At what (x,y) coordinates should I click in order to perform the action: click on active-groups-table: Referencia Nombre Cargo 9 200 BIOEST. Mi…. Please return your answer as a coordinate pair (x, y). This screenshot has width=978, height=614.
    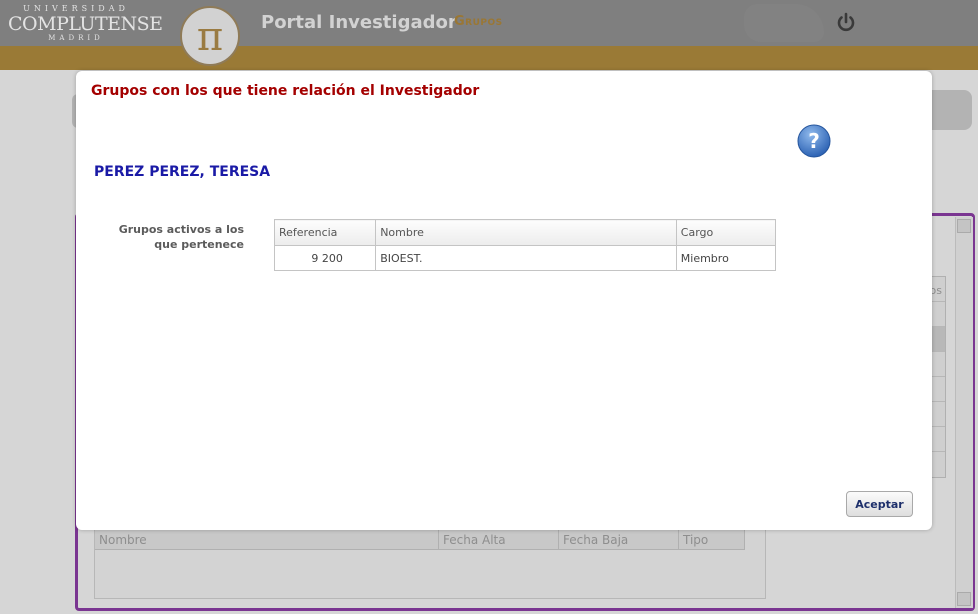
    Looking at the image, I should click on (525, 245).